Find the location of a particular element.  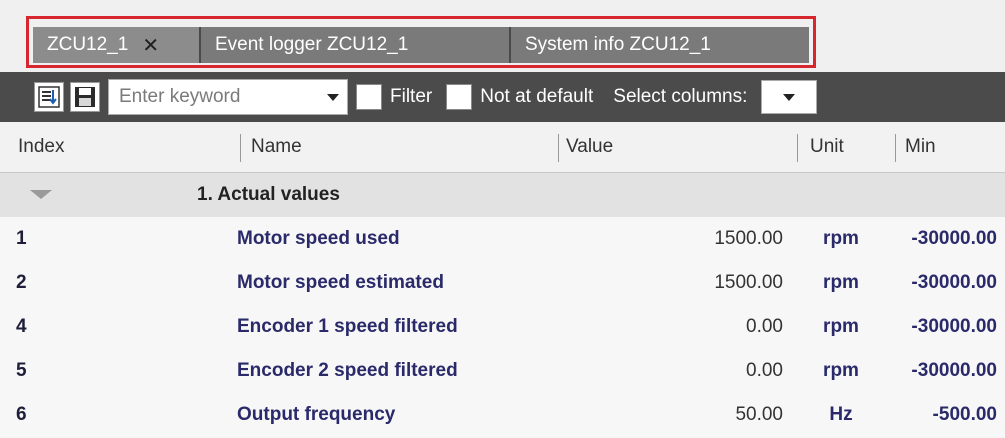

name-cell: Output frequency is located at coordinates (316, 414).